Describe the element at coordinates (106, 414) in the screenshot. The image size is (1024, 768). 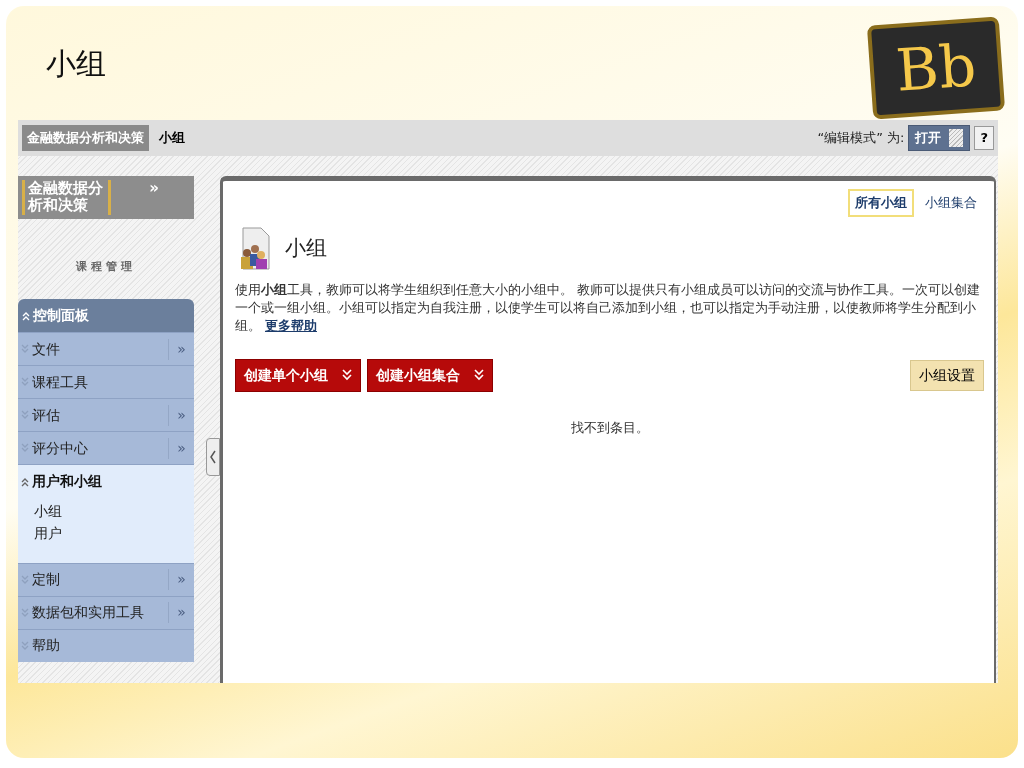
I see `menu-item: 评估 »` at that location.